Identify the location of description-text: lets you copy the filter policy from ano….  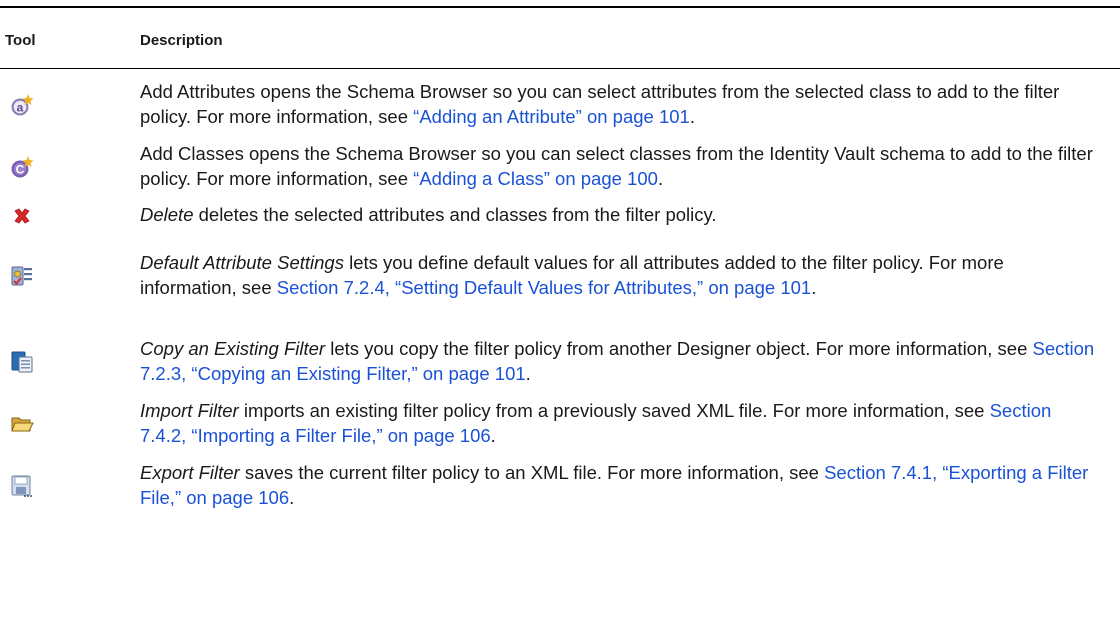
(679, 348).